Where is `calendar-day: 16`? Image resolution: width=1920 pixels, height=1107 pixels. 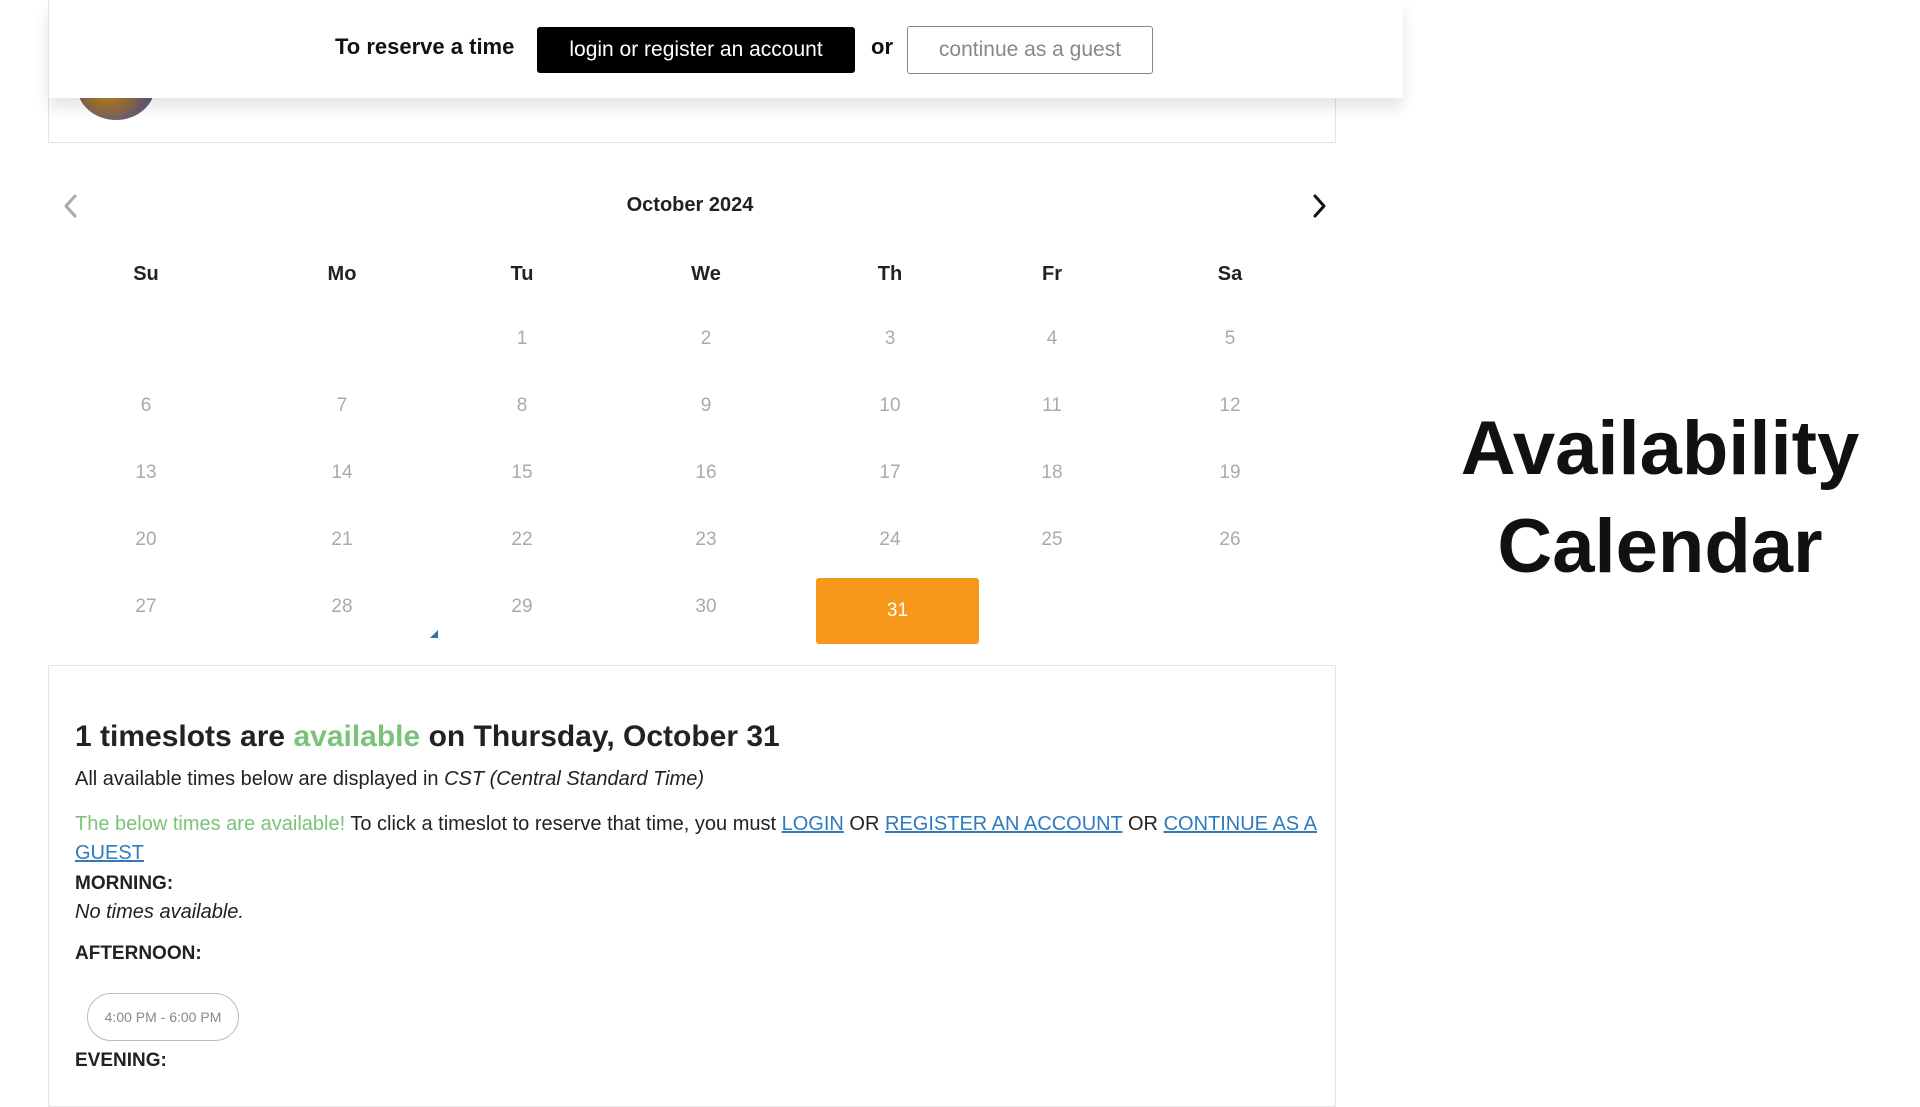
calendar-day: 16 is located at coordinates (706, 473).